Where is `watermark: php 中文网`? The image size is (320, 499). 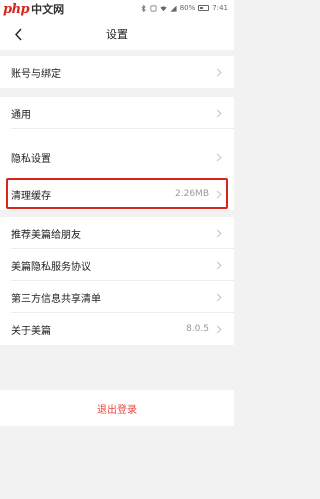 watermark: php 中文网 is located at coordinates (33, 9).